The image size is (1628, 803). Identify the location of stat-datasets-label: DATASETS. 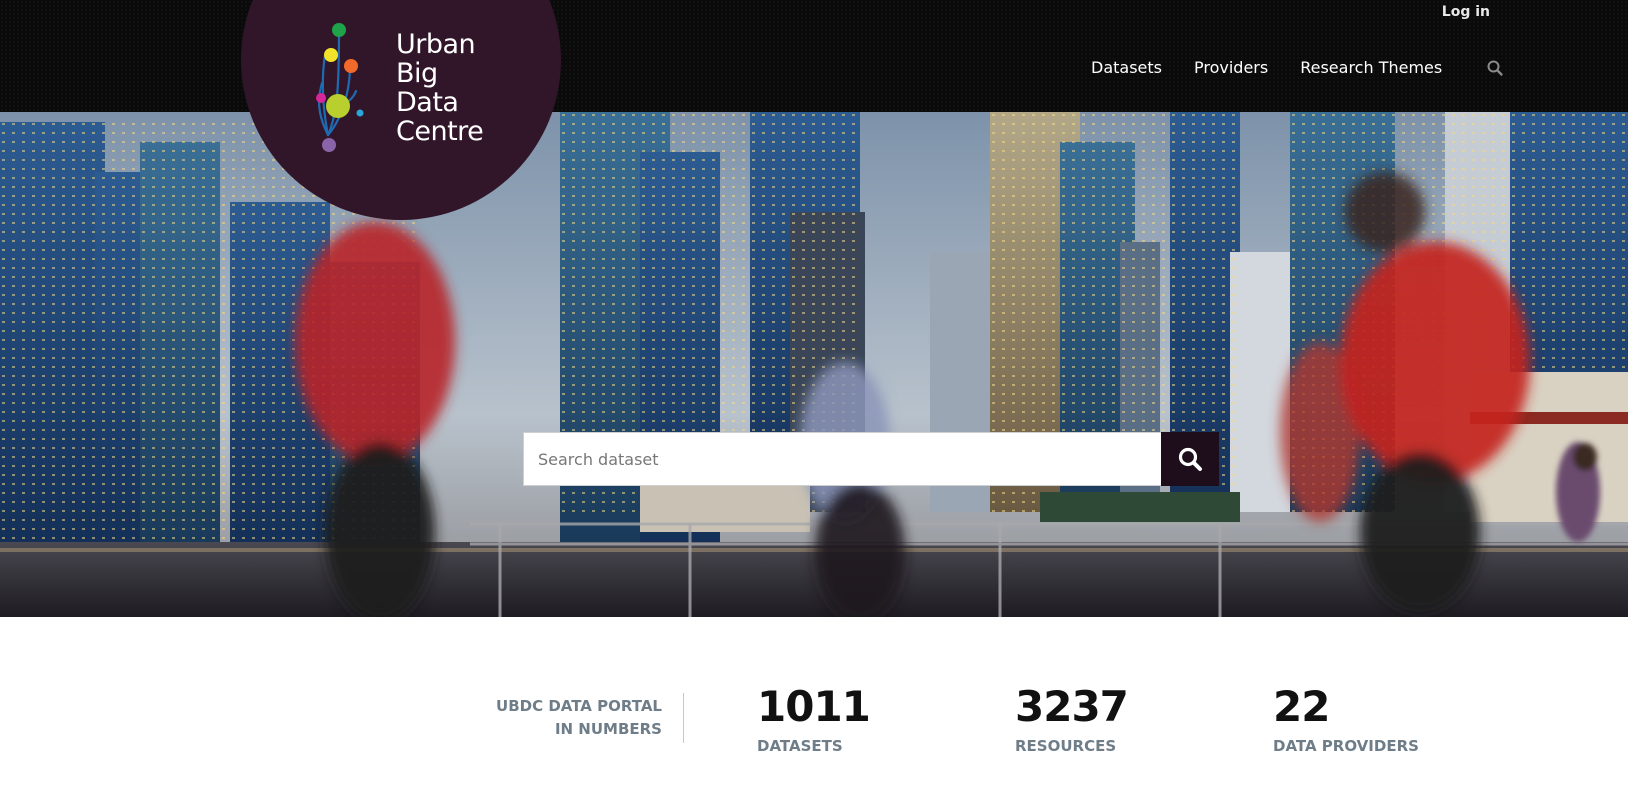
(800, 746).